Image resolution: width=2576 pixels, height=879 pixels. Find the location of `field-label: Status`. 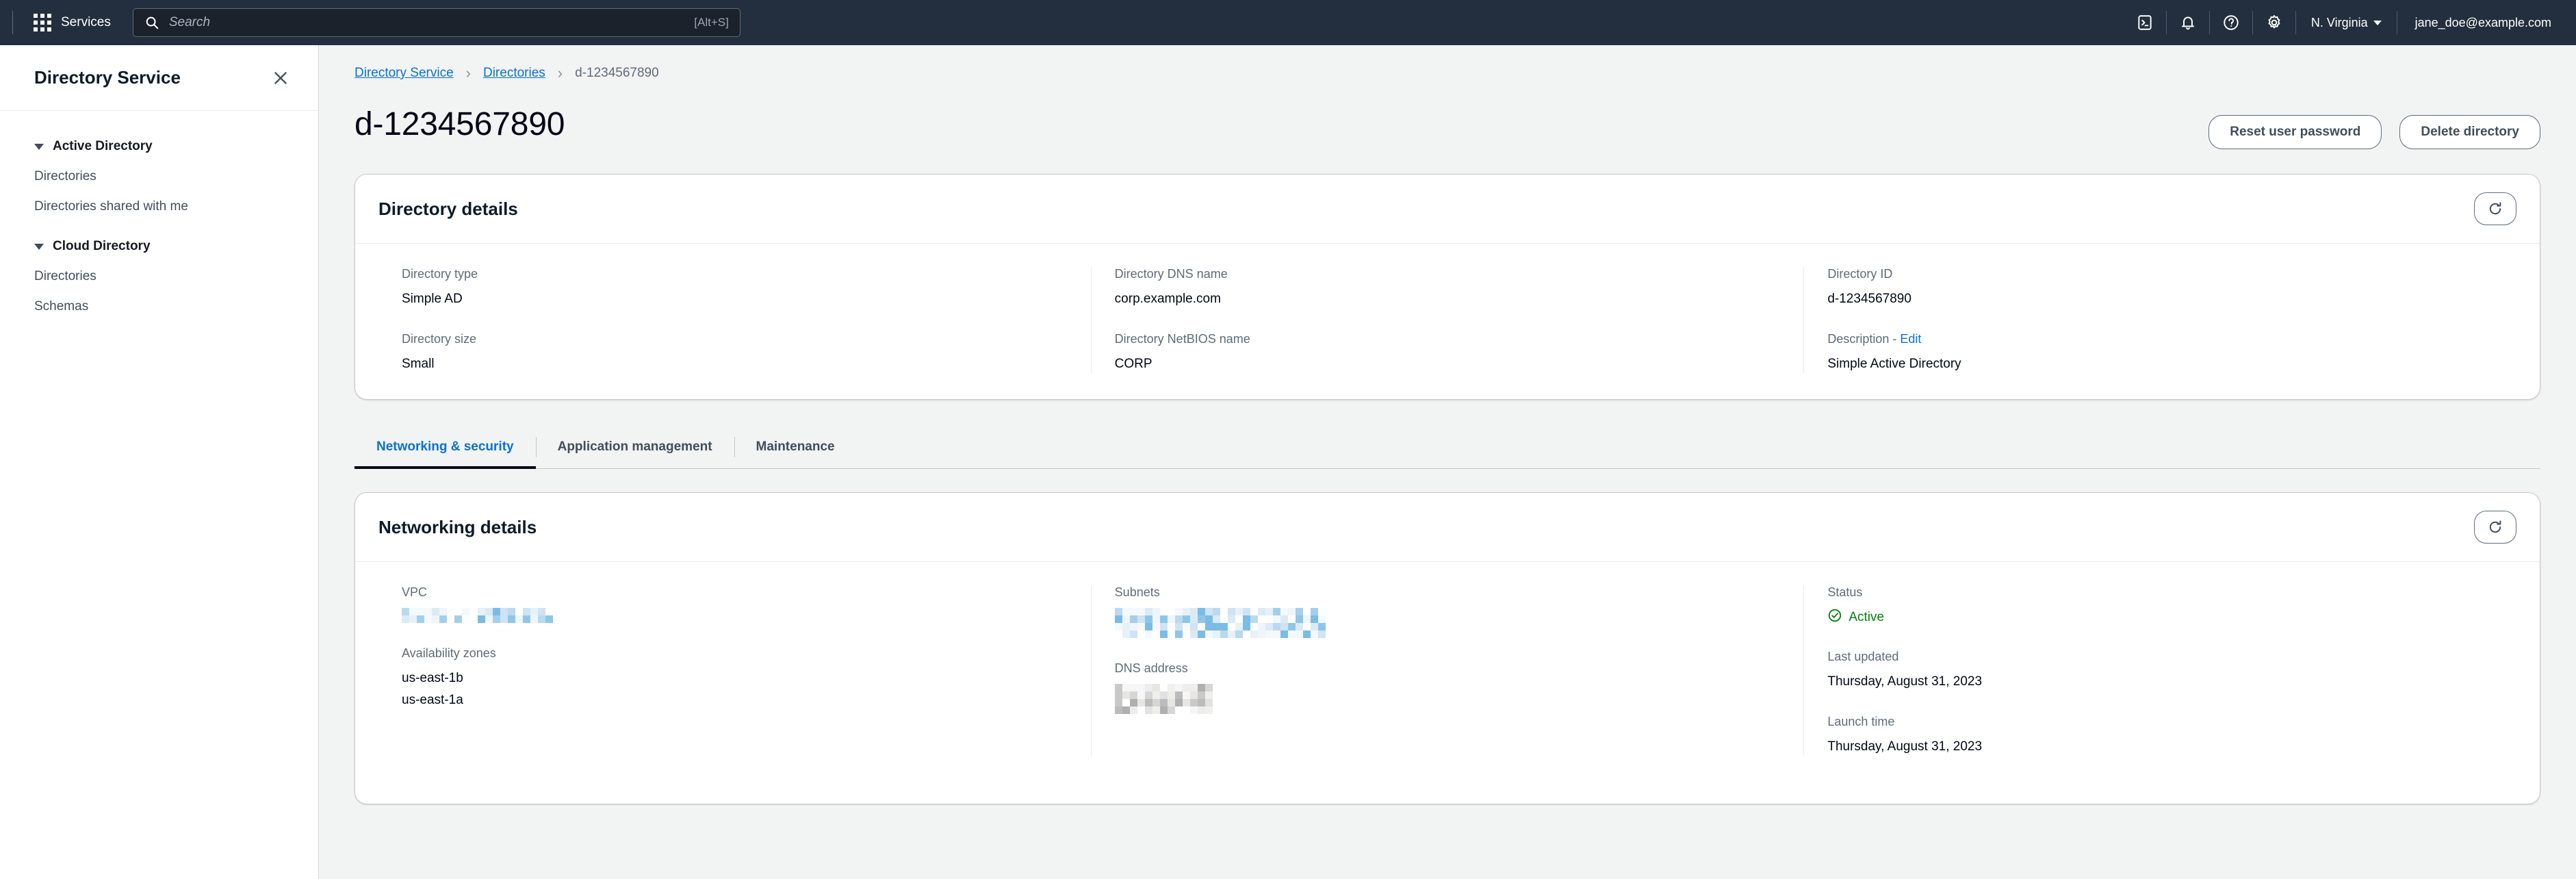

field-label: Status is located at coordinates (1845, 592).